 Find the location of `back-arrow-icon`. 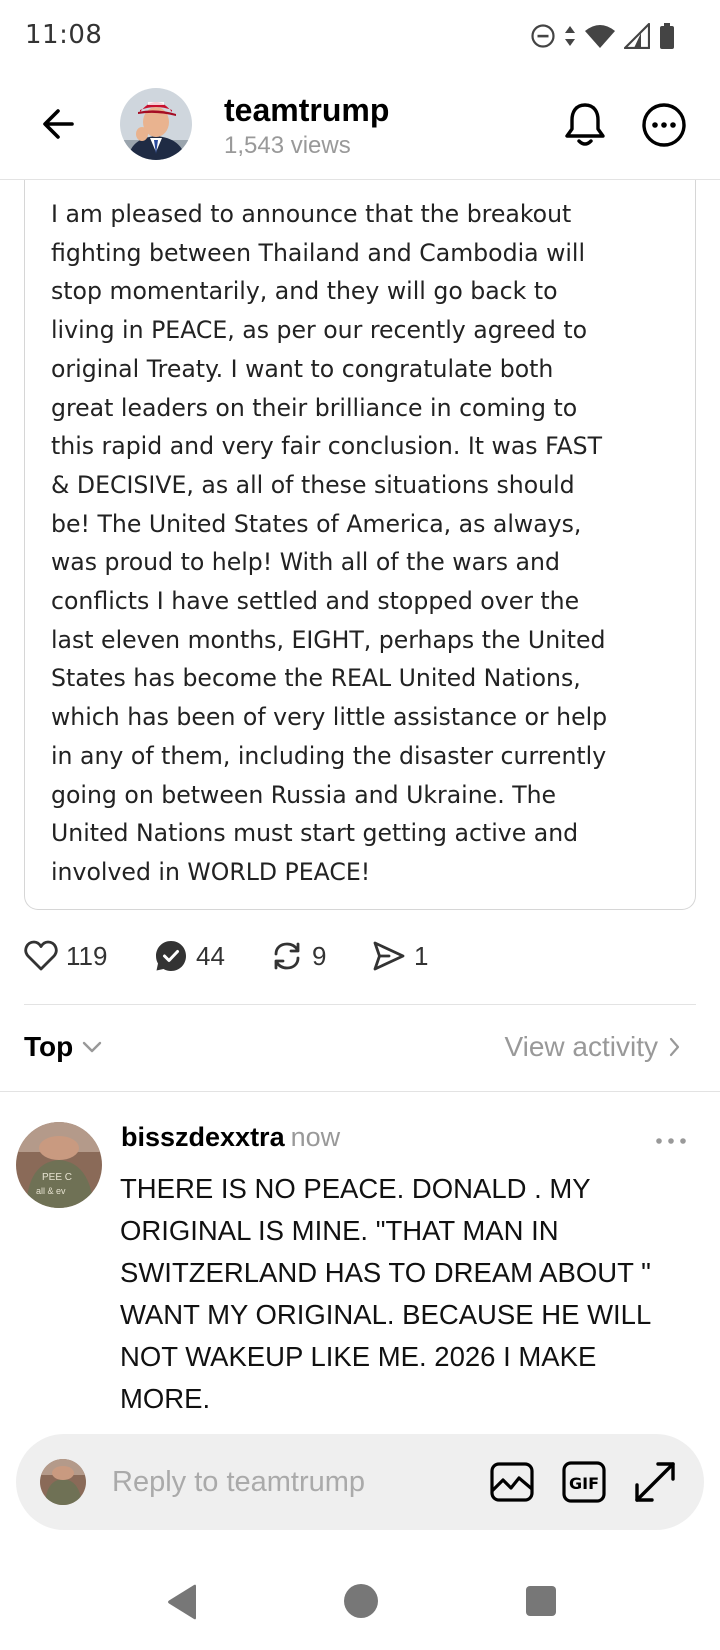

back-arrow-icon is located at coordinates (60, 124).